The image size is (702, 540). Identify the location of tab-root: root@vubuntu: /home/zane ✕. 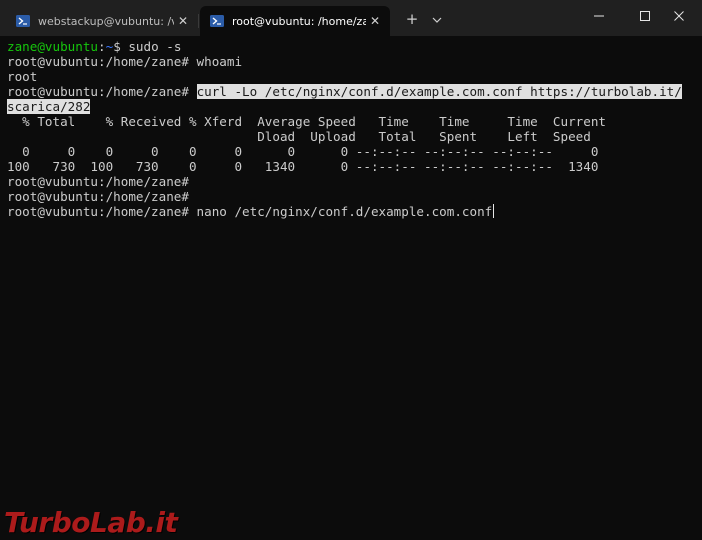
(295, 21).